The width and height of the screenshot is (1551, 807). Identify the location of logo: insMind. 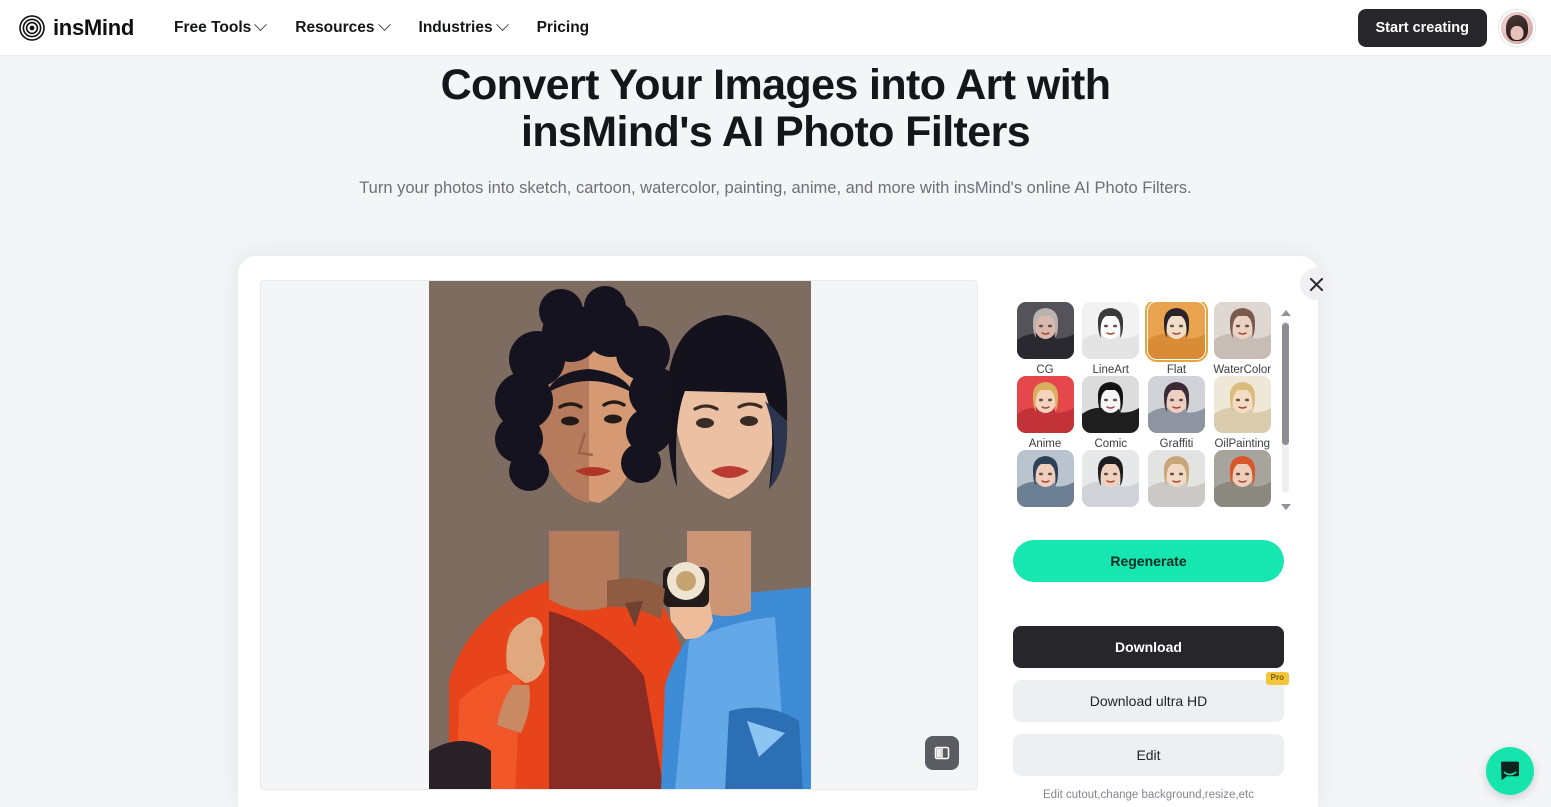
(76, 28).